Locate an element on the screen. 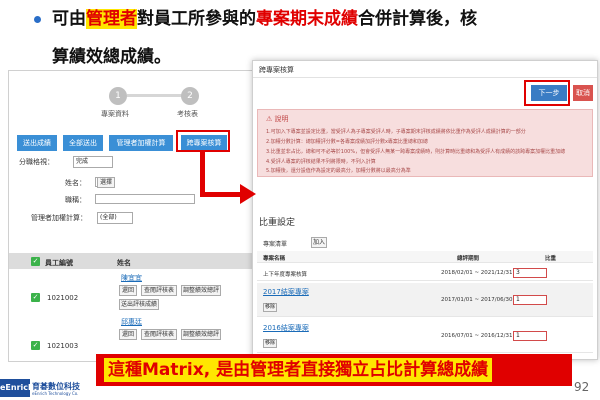 The width and height of the screenshot is (600, 400). row1-submit-button: 送出評核成績 is located at coordinates (139, 304).